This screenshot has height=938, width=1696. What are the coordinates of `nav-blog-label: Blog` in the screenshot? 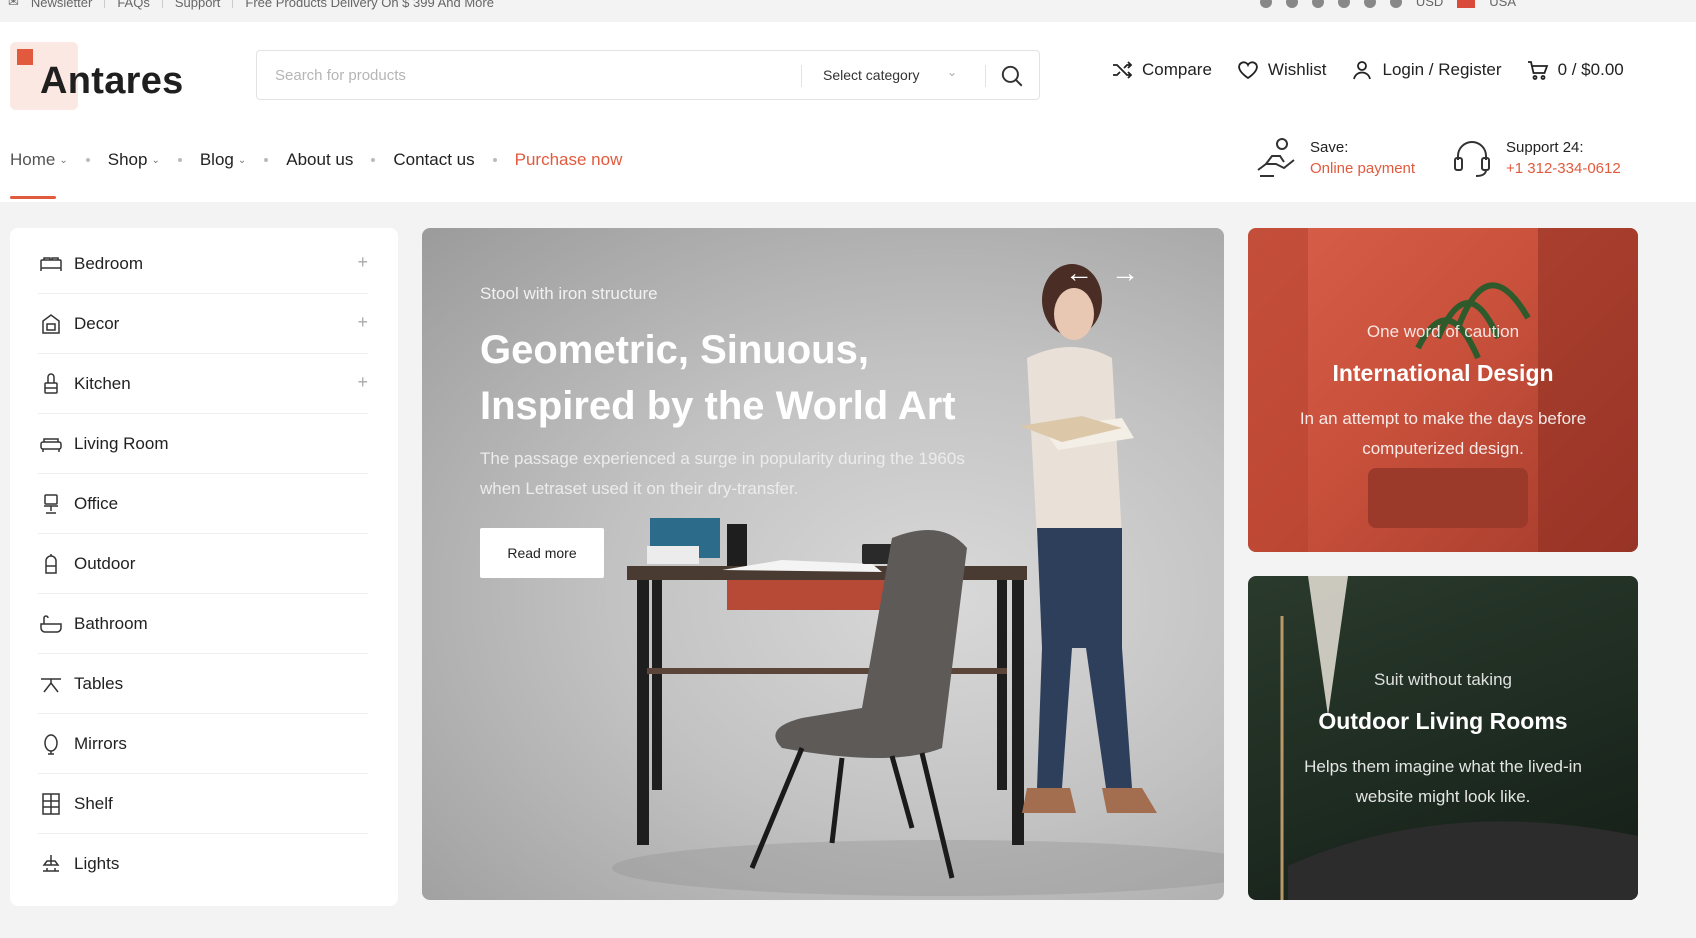 It's located at (216, 159).